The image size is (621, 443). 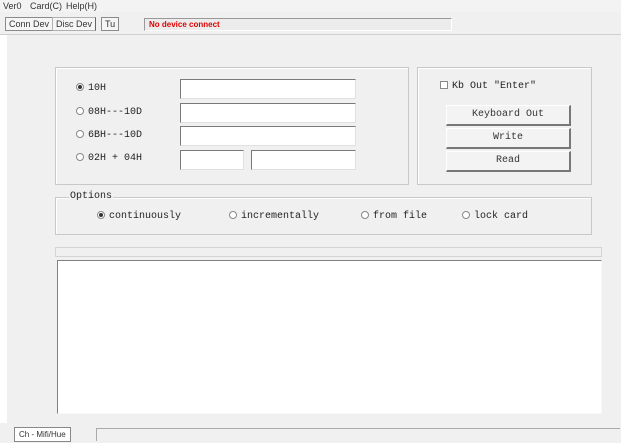 I want to click on format-label: 02H + 04H, so click(x=115, y=158).